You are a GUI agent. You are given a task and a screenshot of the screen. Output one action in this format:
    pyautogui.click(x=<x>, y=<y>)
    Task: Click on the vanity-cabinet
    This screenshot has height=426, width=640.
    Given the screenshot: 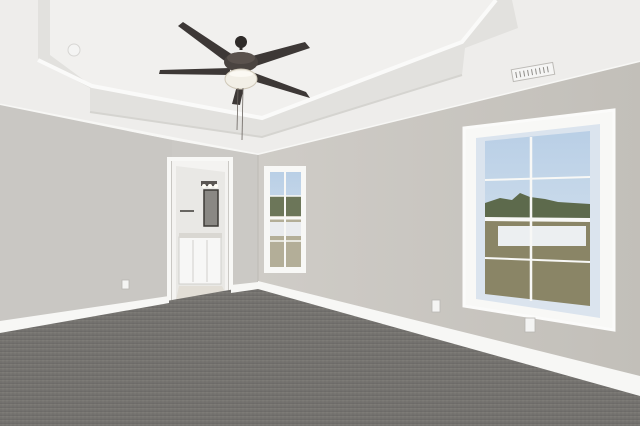 What is the action you would take?
    pyautogui.click(x=200, y=260)
    